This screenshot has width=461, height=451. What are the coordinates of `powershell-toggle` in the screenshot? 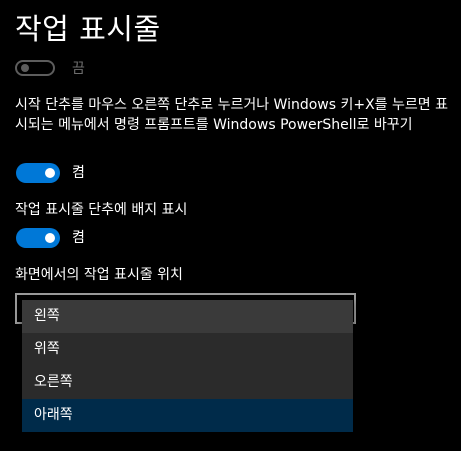 It's located at (38, 173).